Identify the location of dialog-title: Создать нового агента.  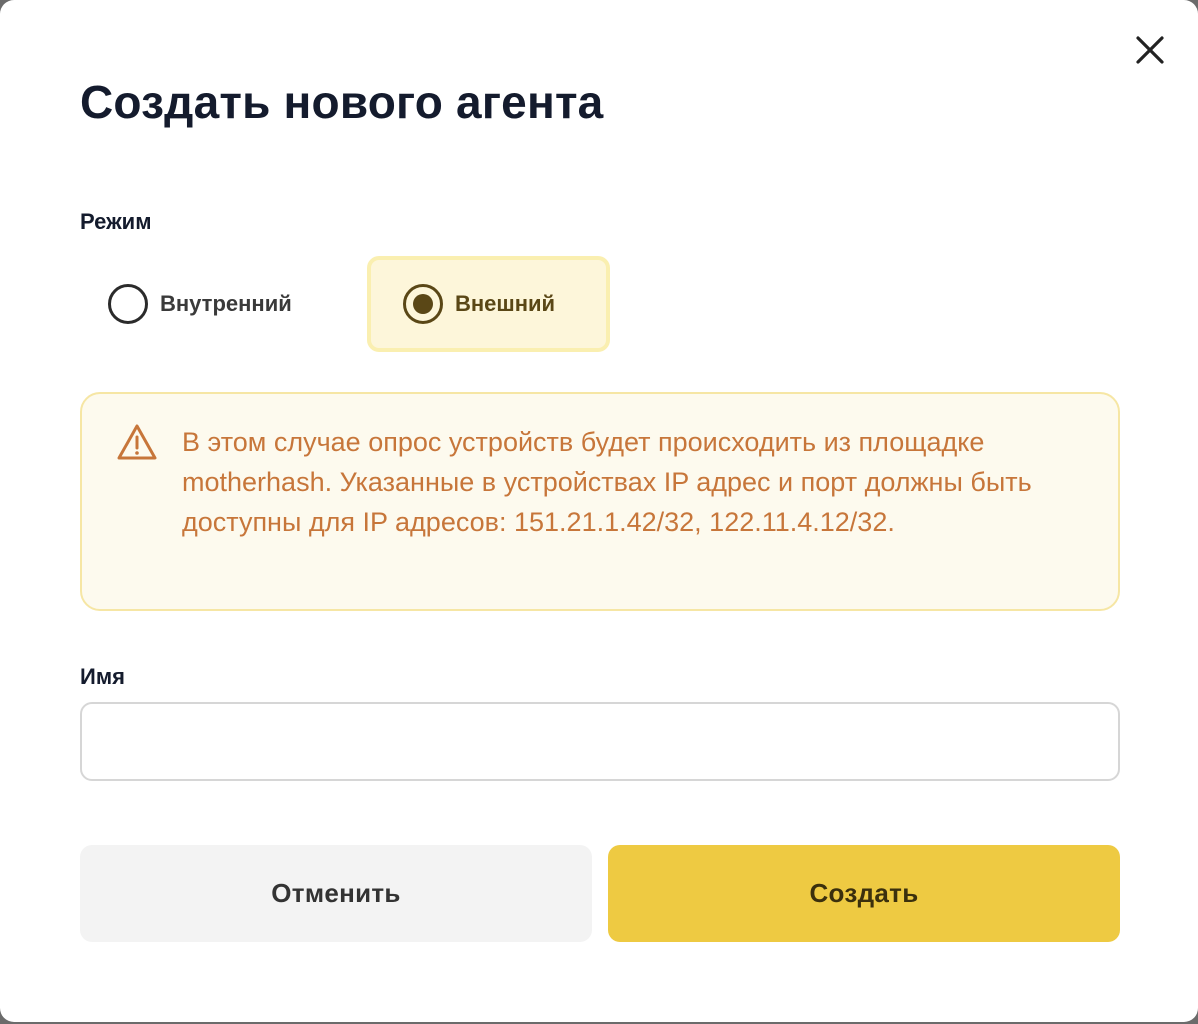
(342, 102).